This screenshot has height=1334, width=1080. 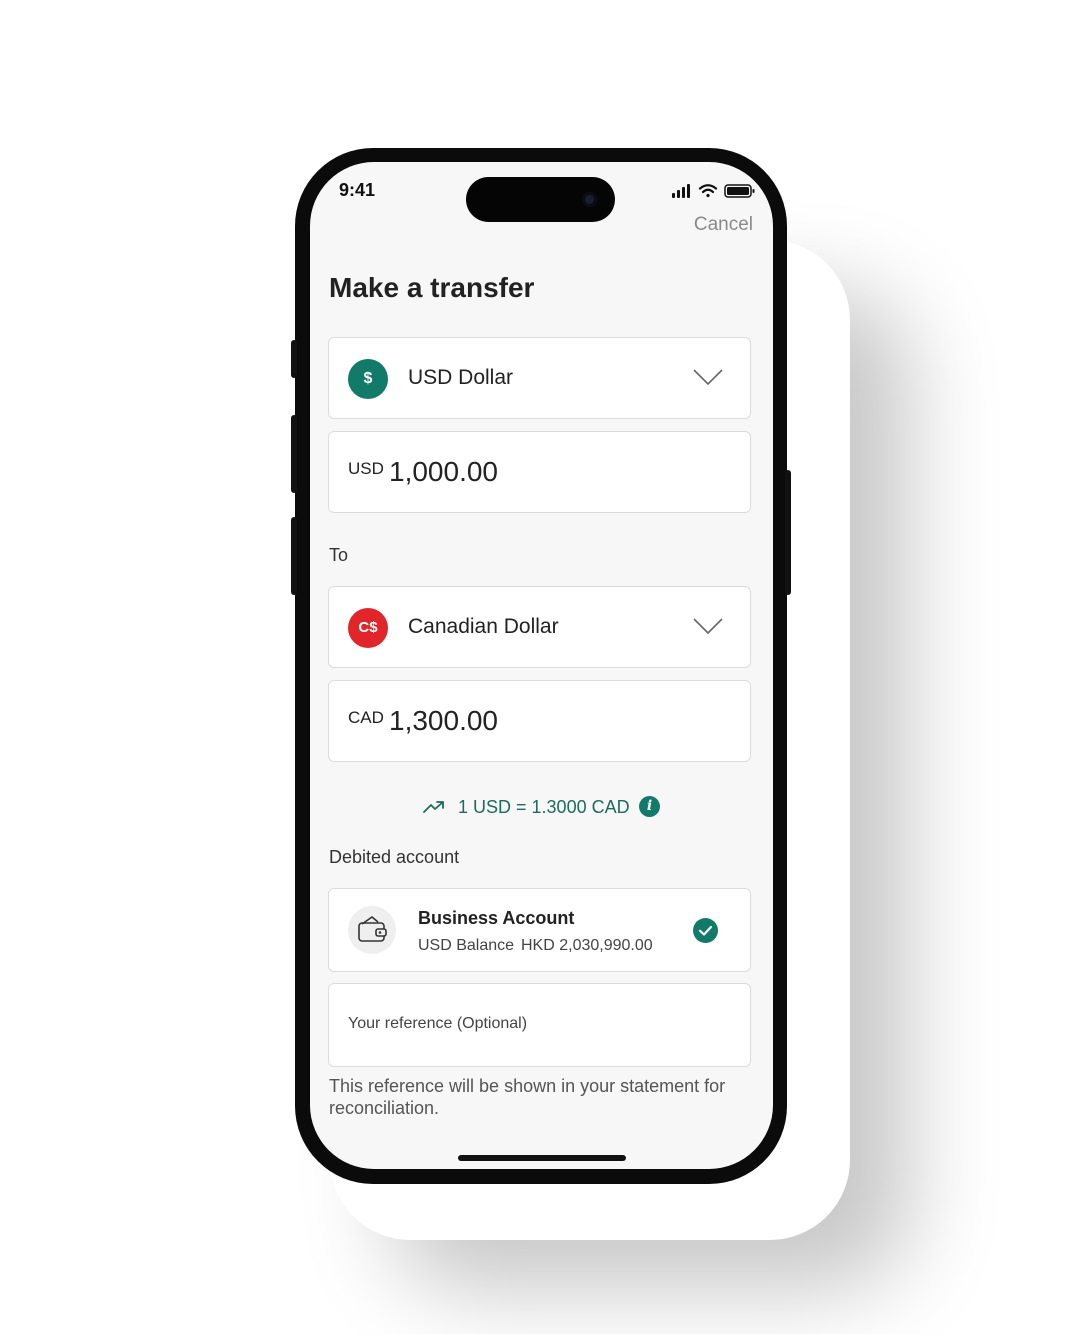 I want to click on action-button, so click(x=294, y=359).